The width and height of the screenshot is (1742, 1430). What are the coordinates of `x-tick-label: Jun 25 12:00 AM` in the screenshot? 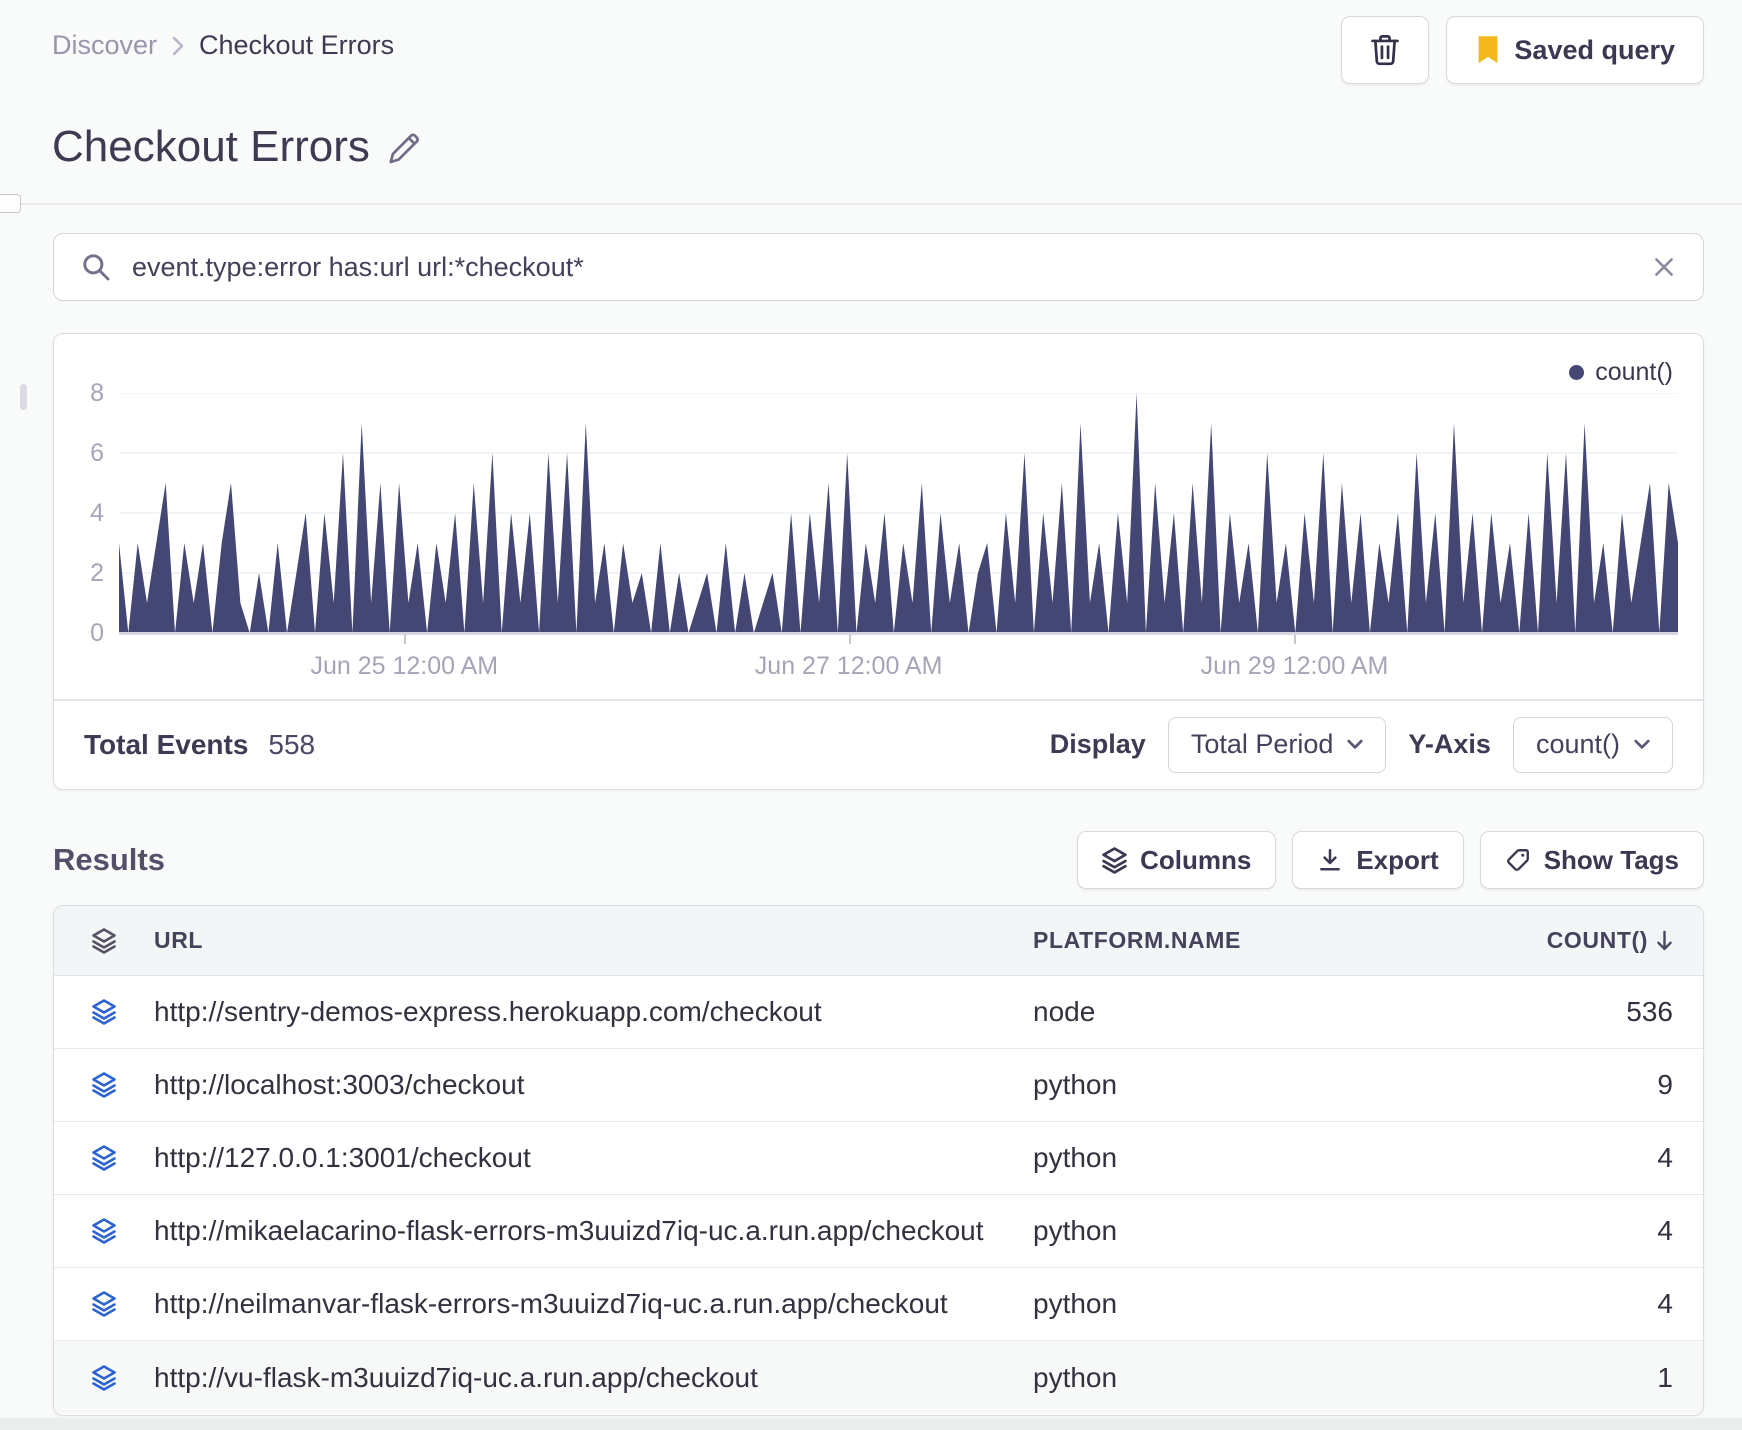 It's located at (404, 666).